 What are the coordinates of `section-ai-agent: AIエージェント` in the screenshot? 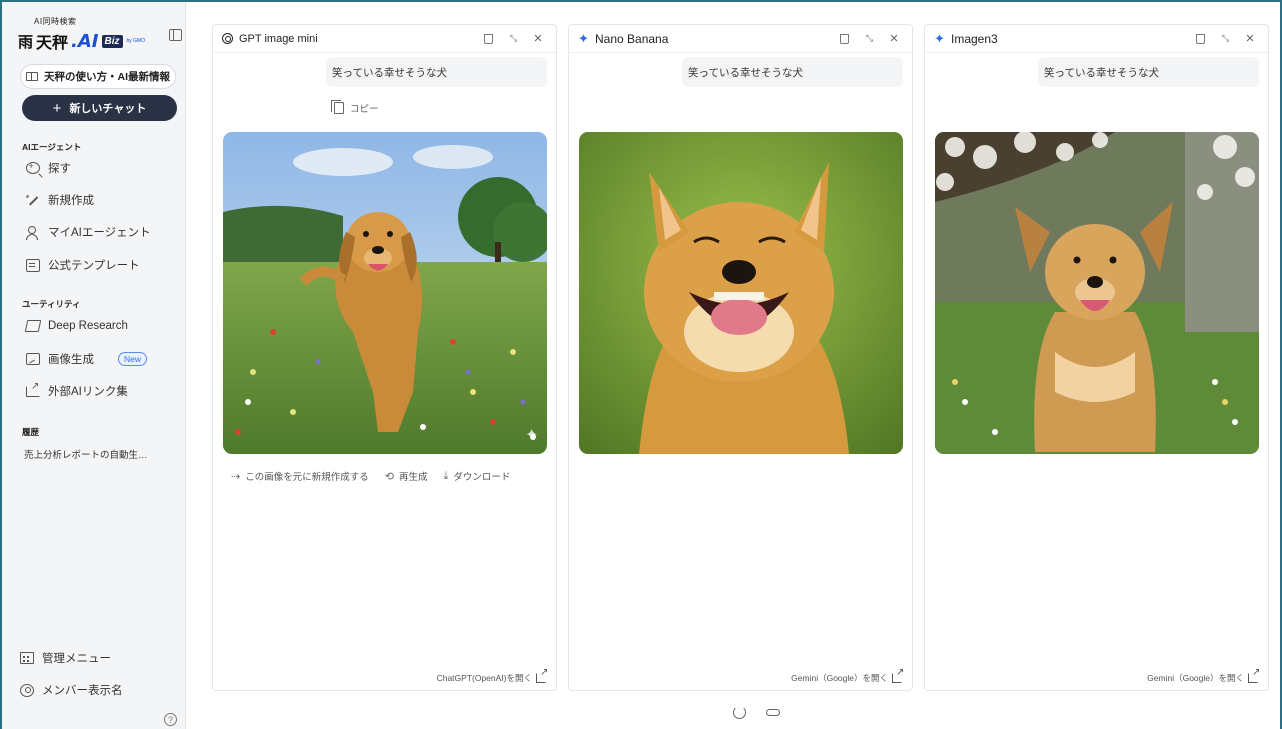 It's located at (52, 147).